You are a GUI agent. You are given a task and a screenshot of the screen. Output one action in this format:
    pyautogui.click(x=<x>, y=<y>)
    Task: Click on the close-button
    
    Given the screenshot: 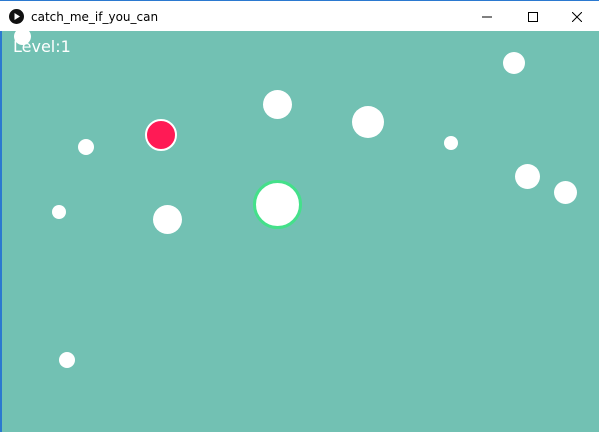 What is the action you would take?
    pyautogui.click(x=577, y=16)
    